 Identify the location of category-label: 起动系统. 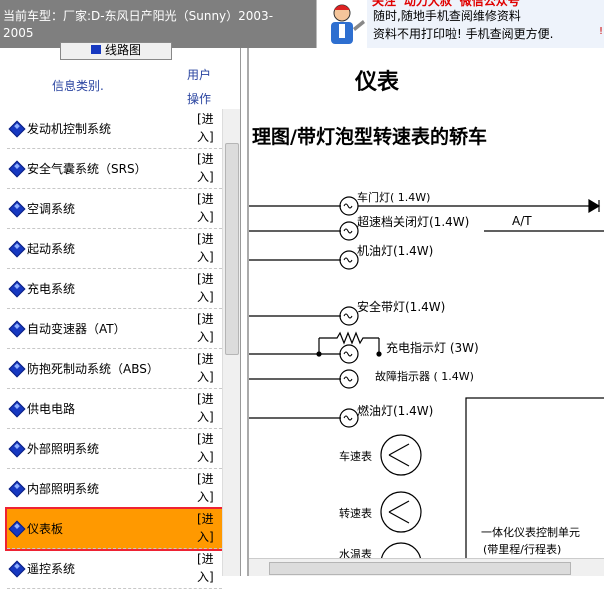
(51, 248).